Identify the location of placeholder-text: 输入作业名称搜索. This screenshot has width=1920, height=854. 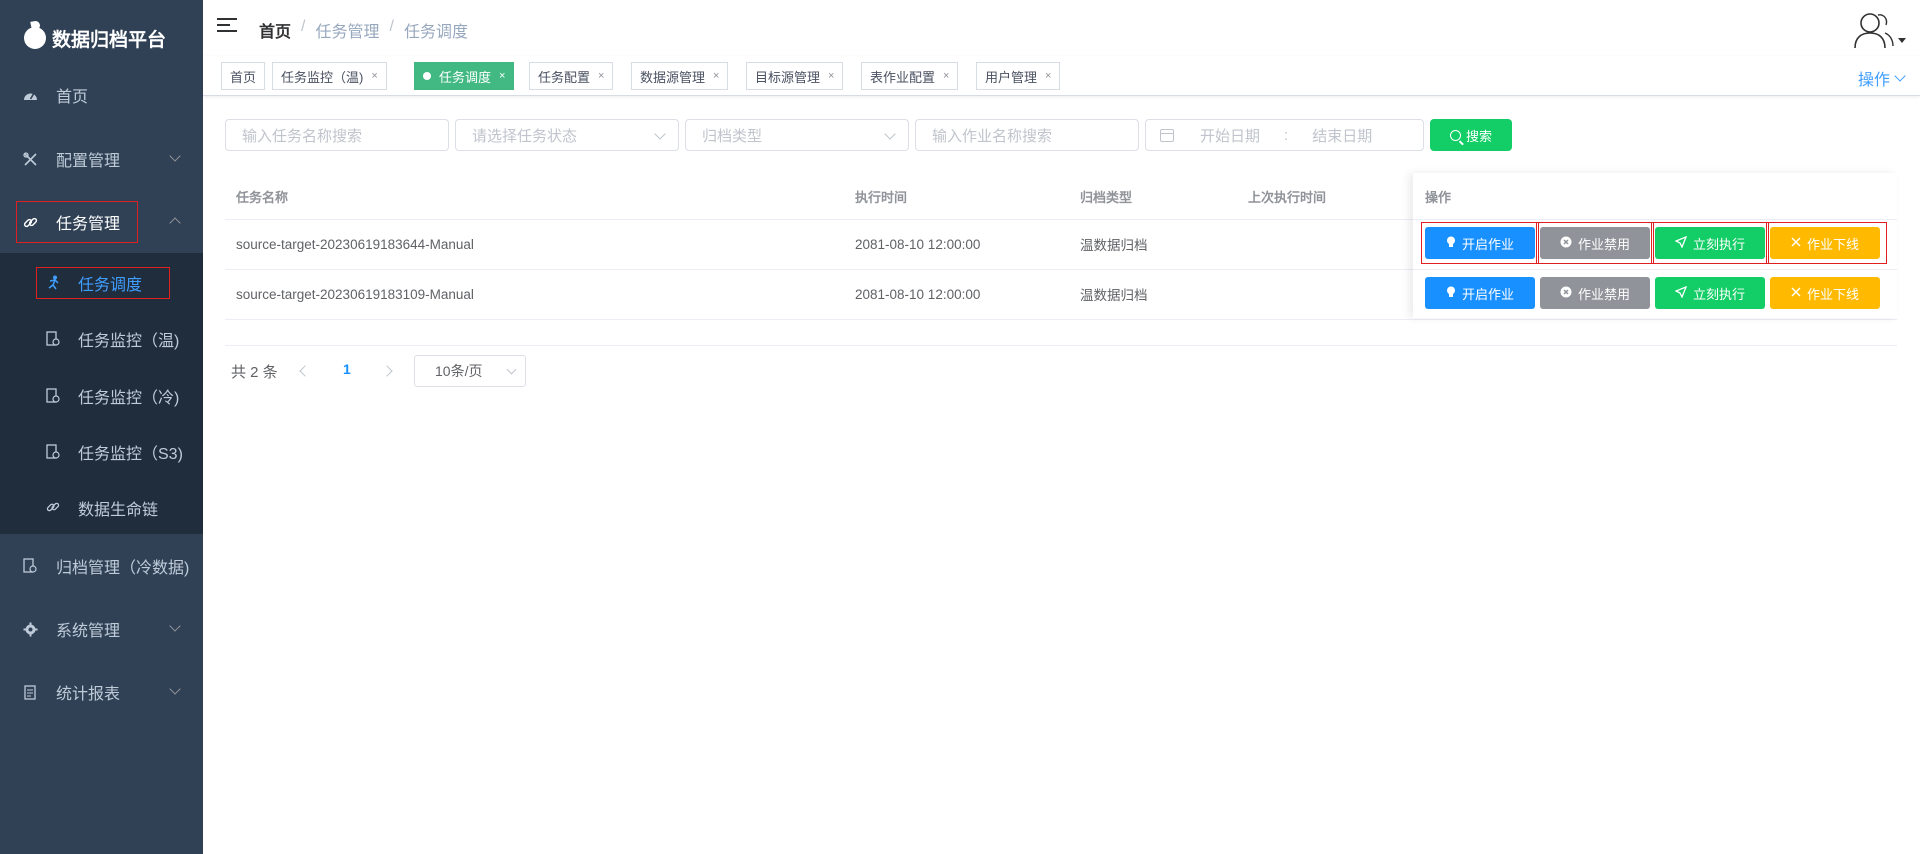
(992, 136).